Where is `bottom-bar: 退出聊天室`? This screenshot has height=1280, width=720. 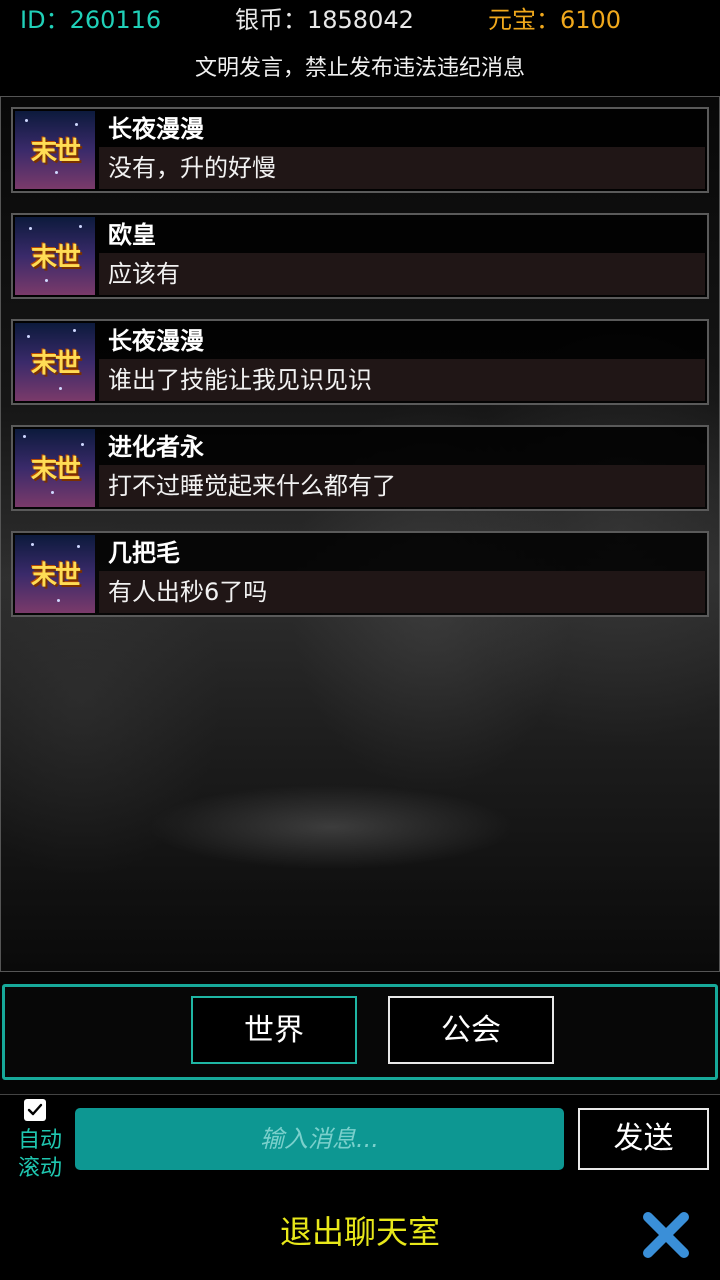 bottom-bar: 退出聊天室 is located at coordinates (360, 1233).